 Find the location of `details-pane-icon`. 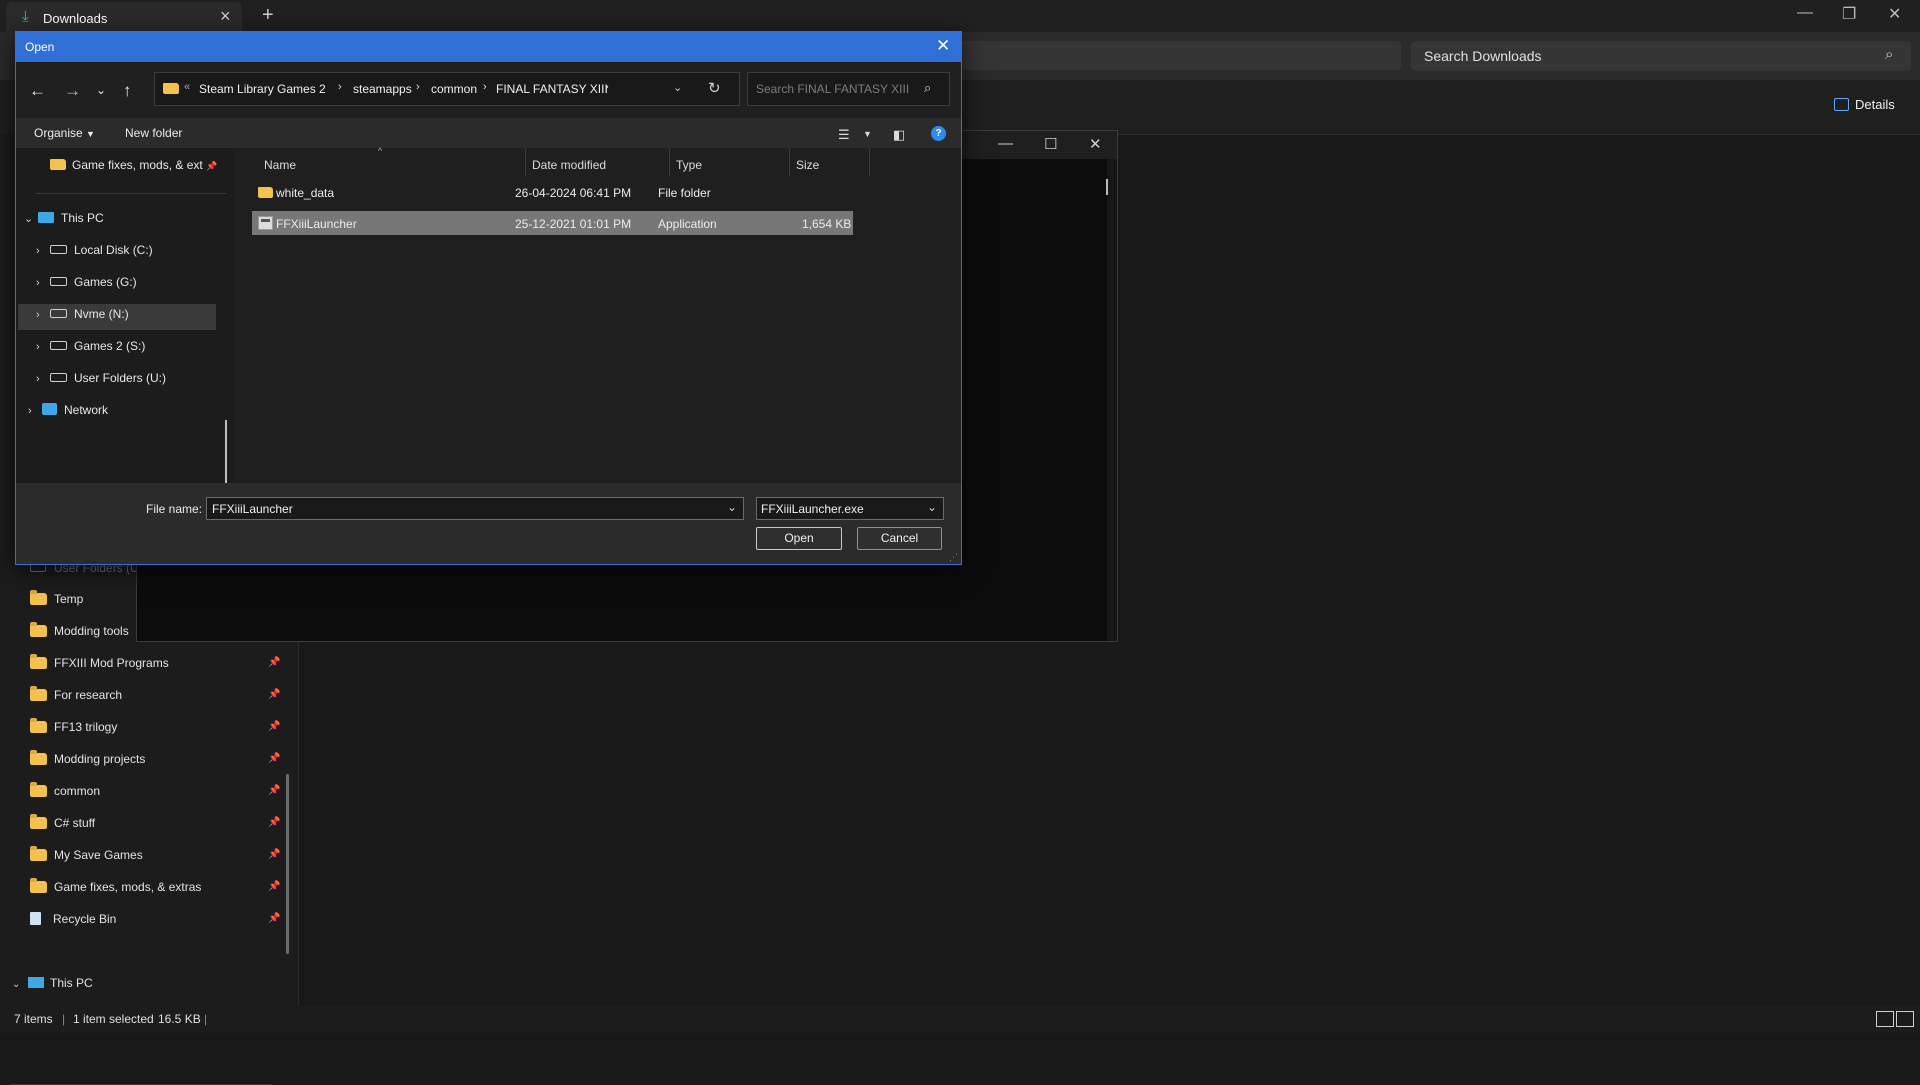

details-pane-icon is located at coordinates (1841, 104).